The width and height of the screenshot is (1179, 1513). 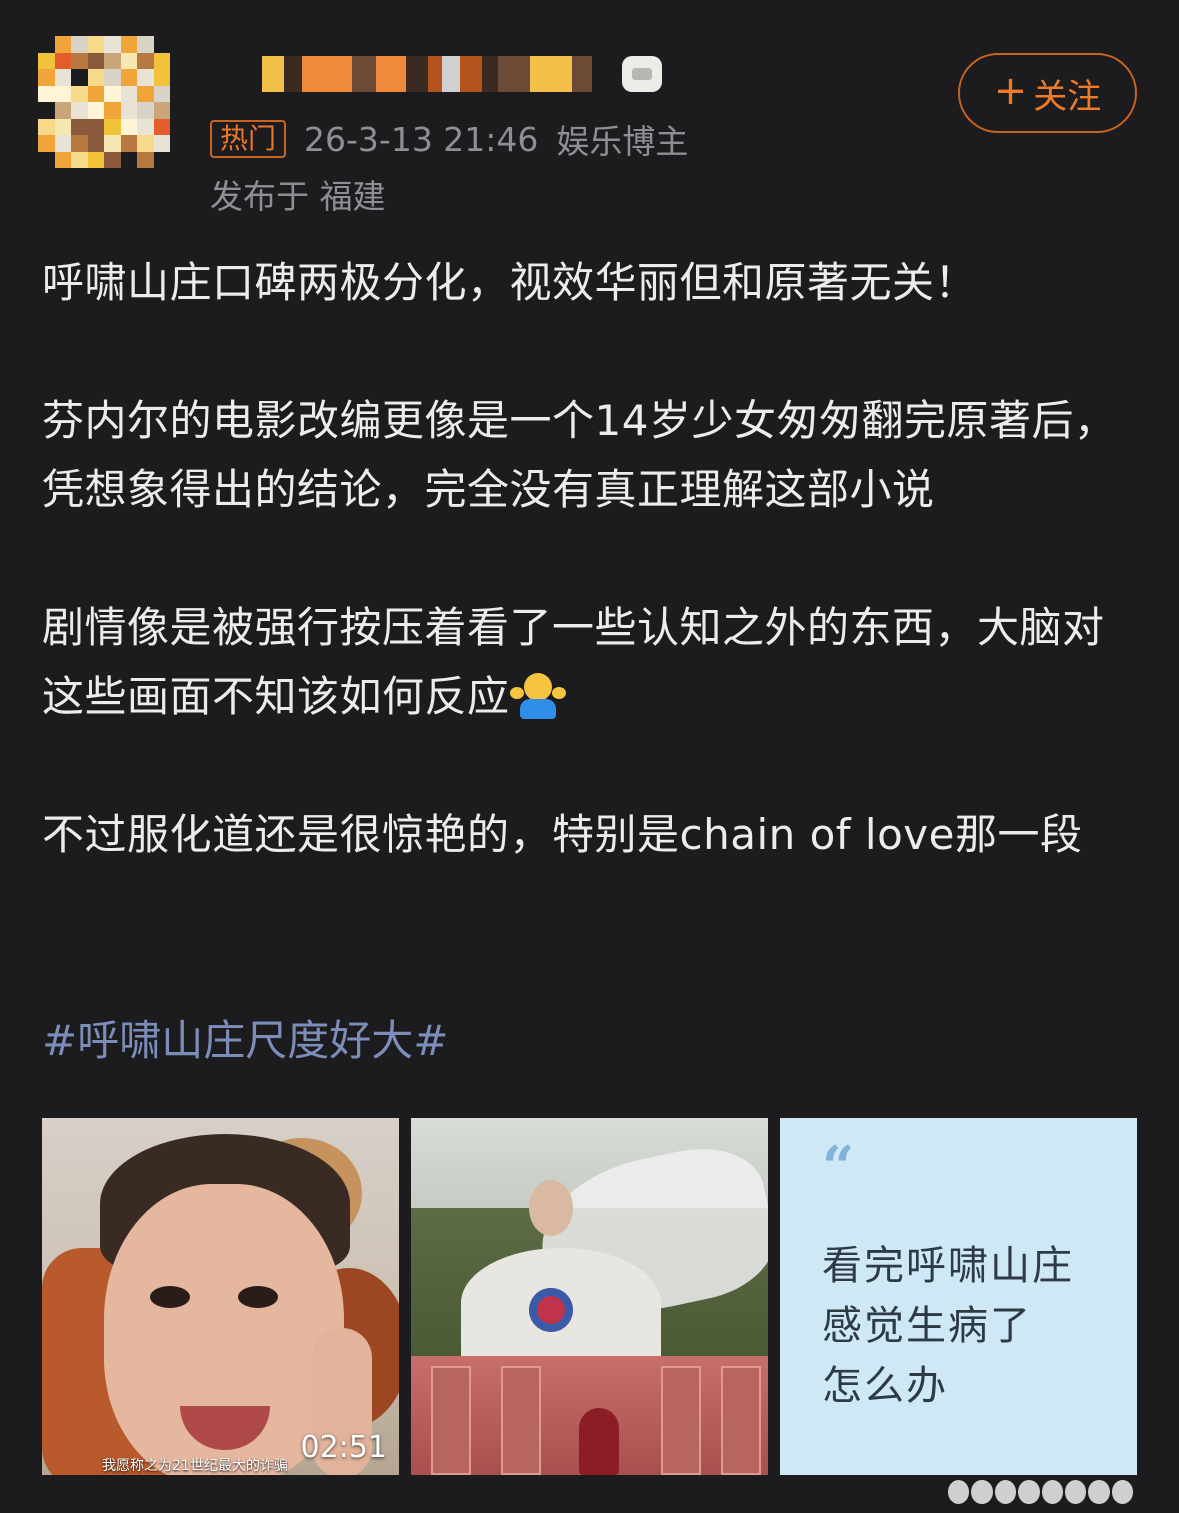 I want to click on quote-text: 看完呼啸山庄 感觉生病了 怎么办, so click(x=972, y=1326).